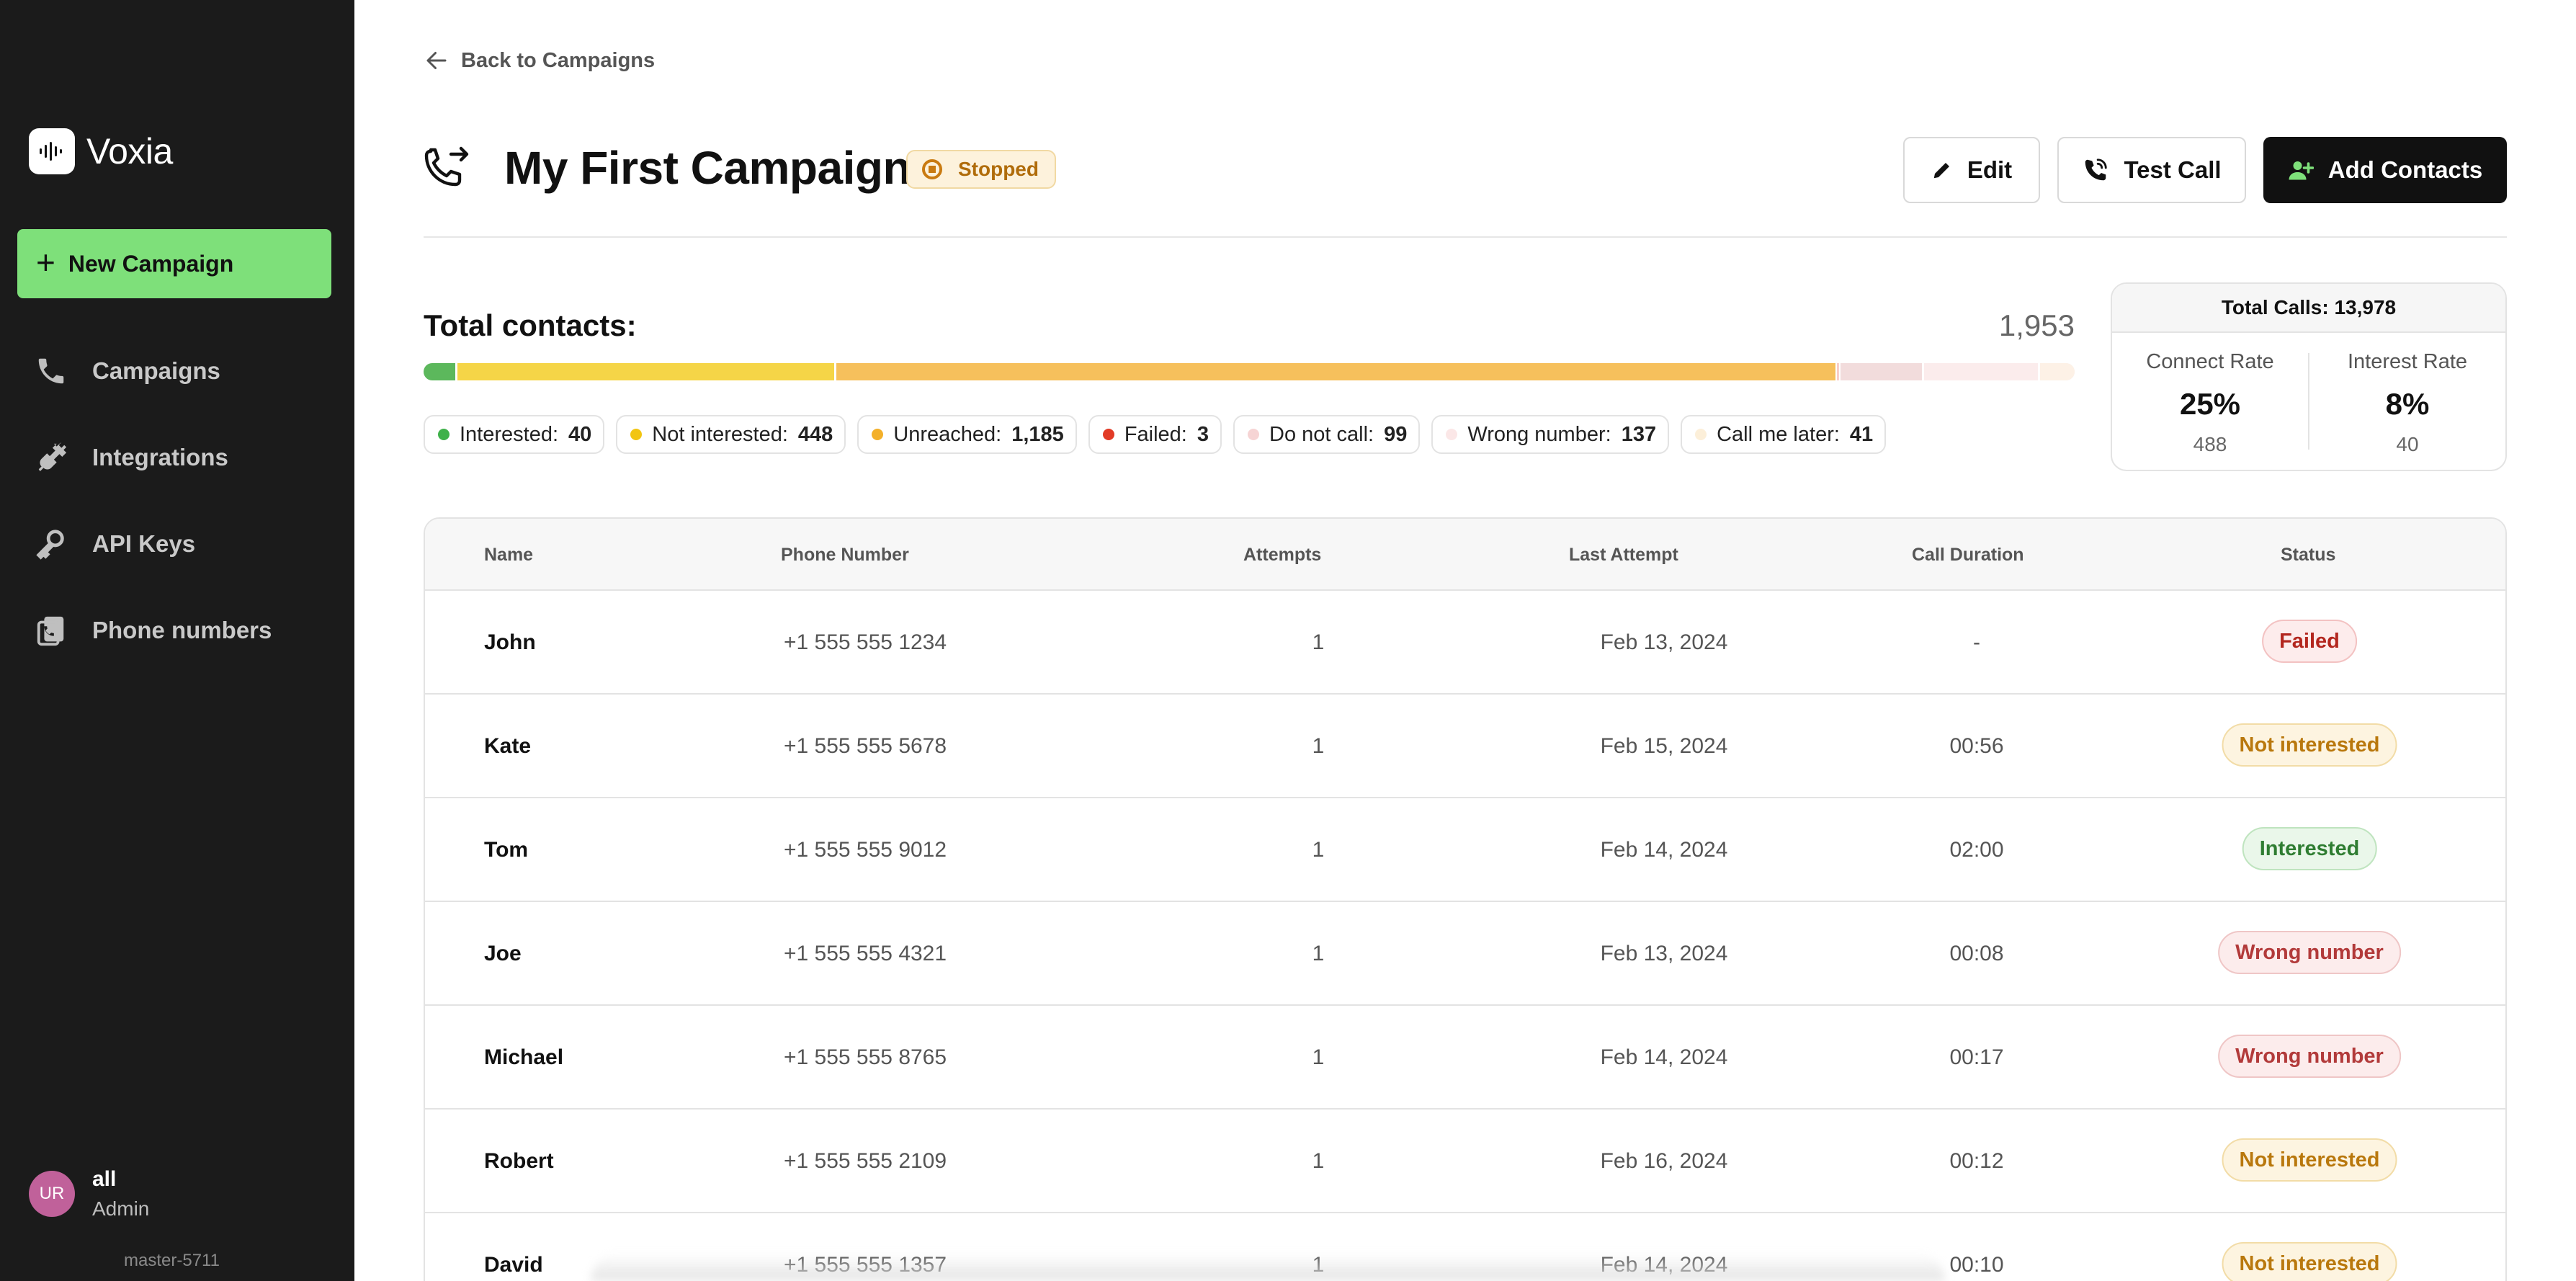 The image size is (2576, 1281). Describe the element at coordinates (2405, 169) in the screenshot. I see `add-contacts-label: Add Contacts` at that location.